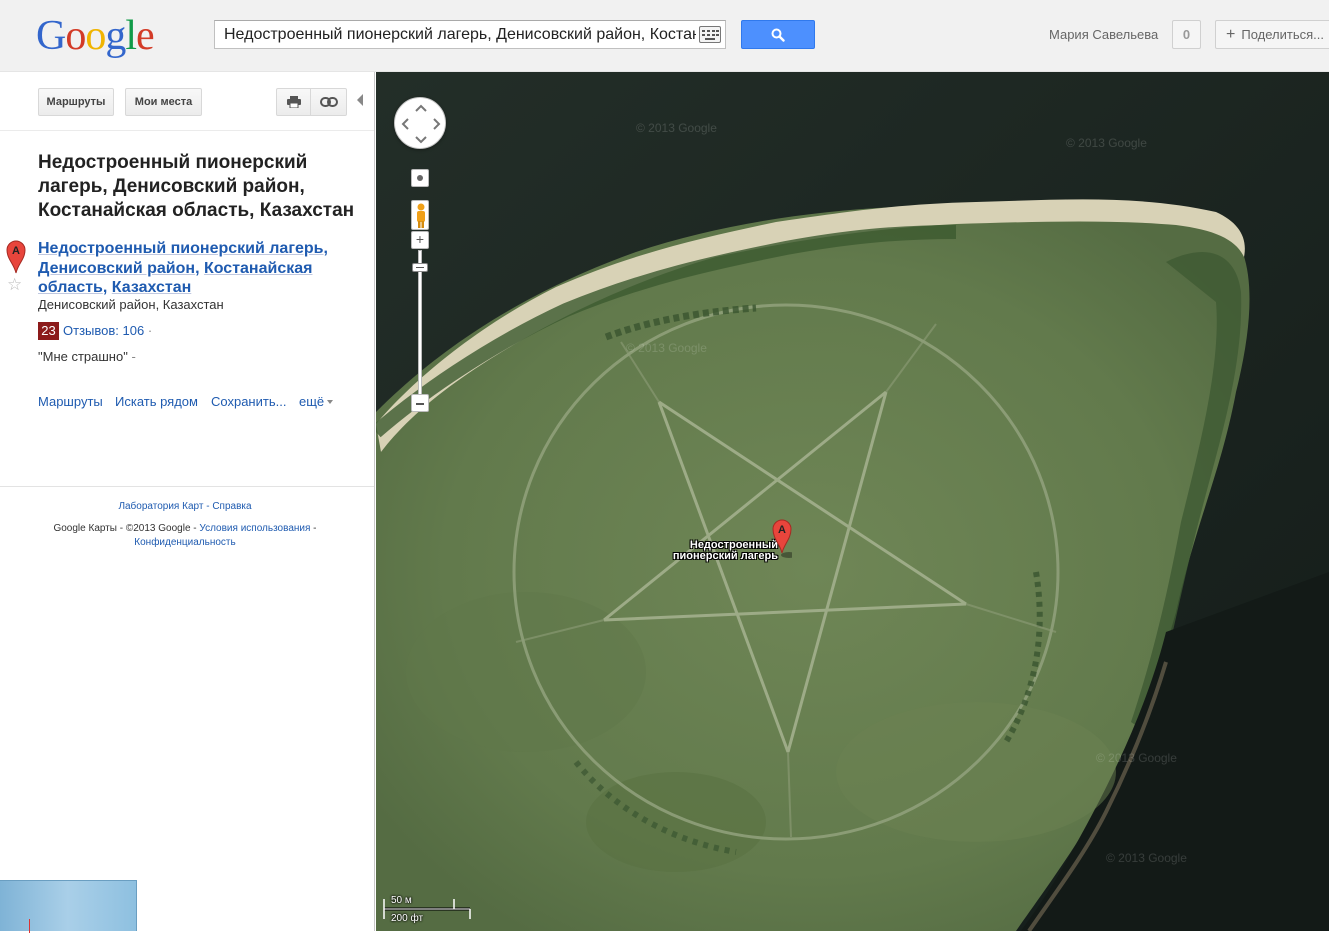  I want to click on pan-control, so click(420, 123).